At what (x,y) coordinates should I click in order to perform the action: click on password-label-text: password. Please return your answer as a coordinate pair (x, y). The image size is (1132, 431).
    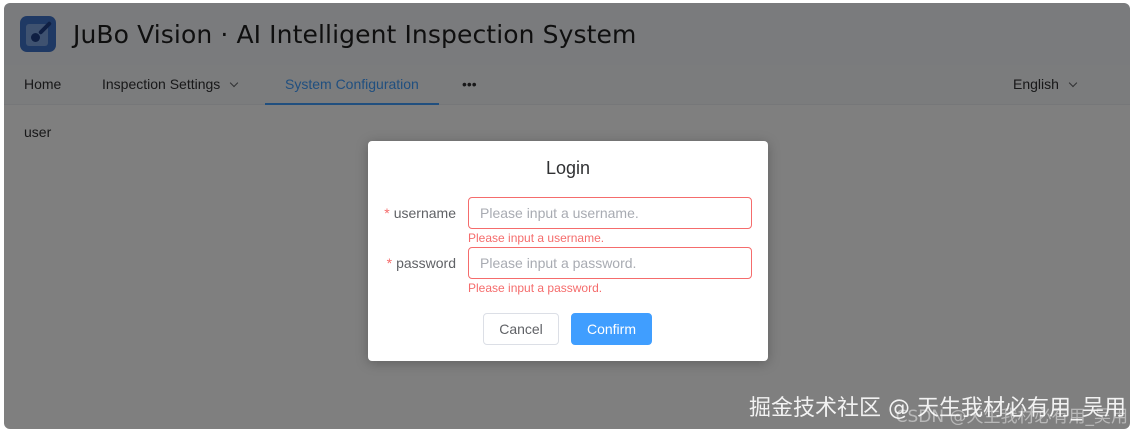
    Looking at the image, I should click on (426, 263).